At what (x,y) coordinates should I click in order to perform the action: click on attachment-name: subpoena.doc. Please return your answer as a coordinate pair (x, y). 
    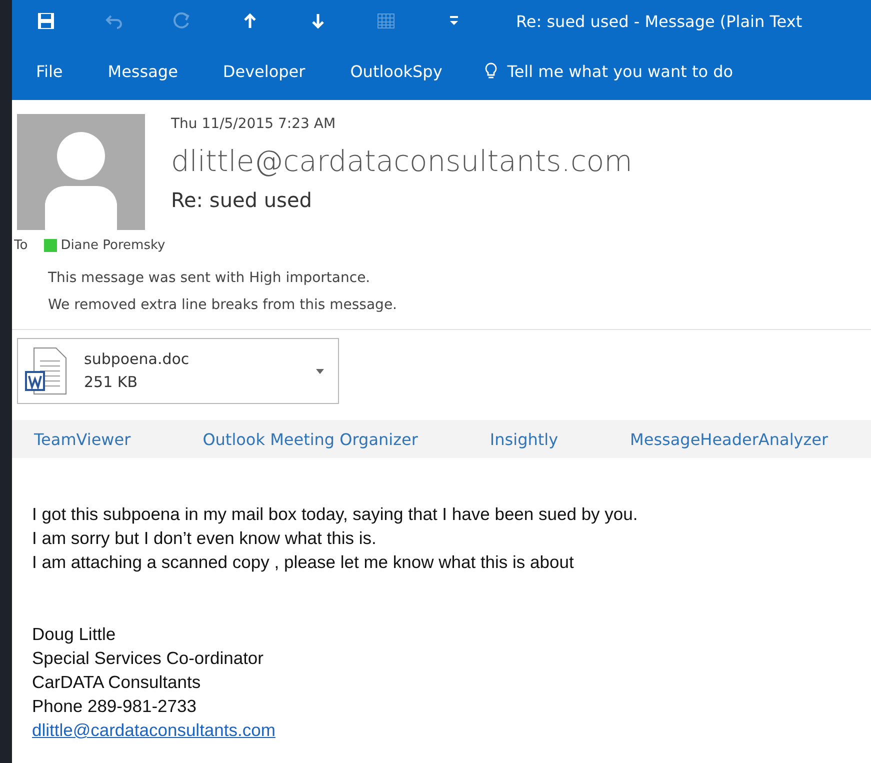
    Looking at the image, I should click on (137, 359).